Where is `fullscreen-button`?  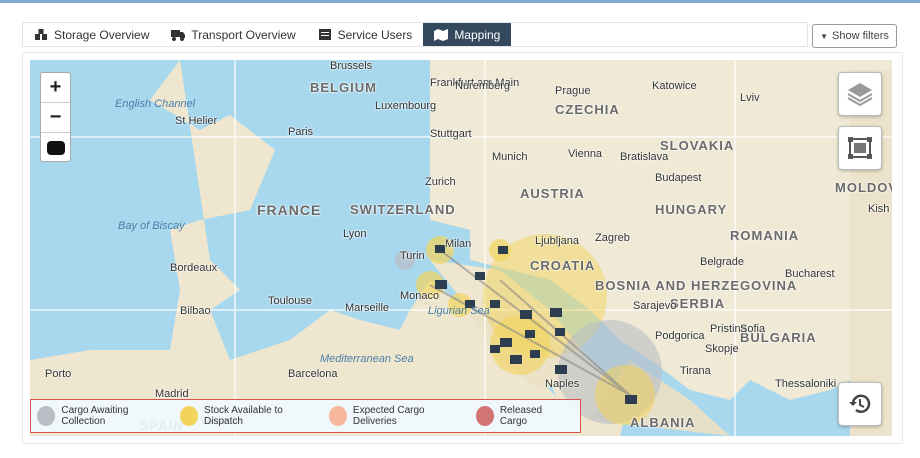
fullscreen-button is located at coordinates (55, 148).